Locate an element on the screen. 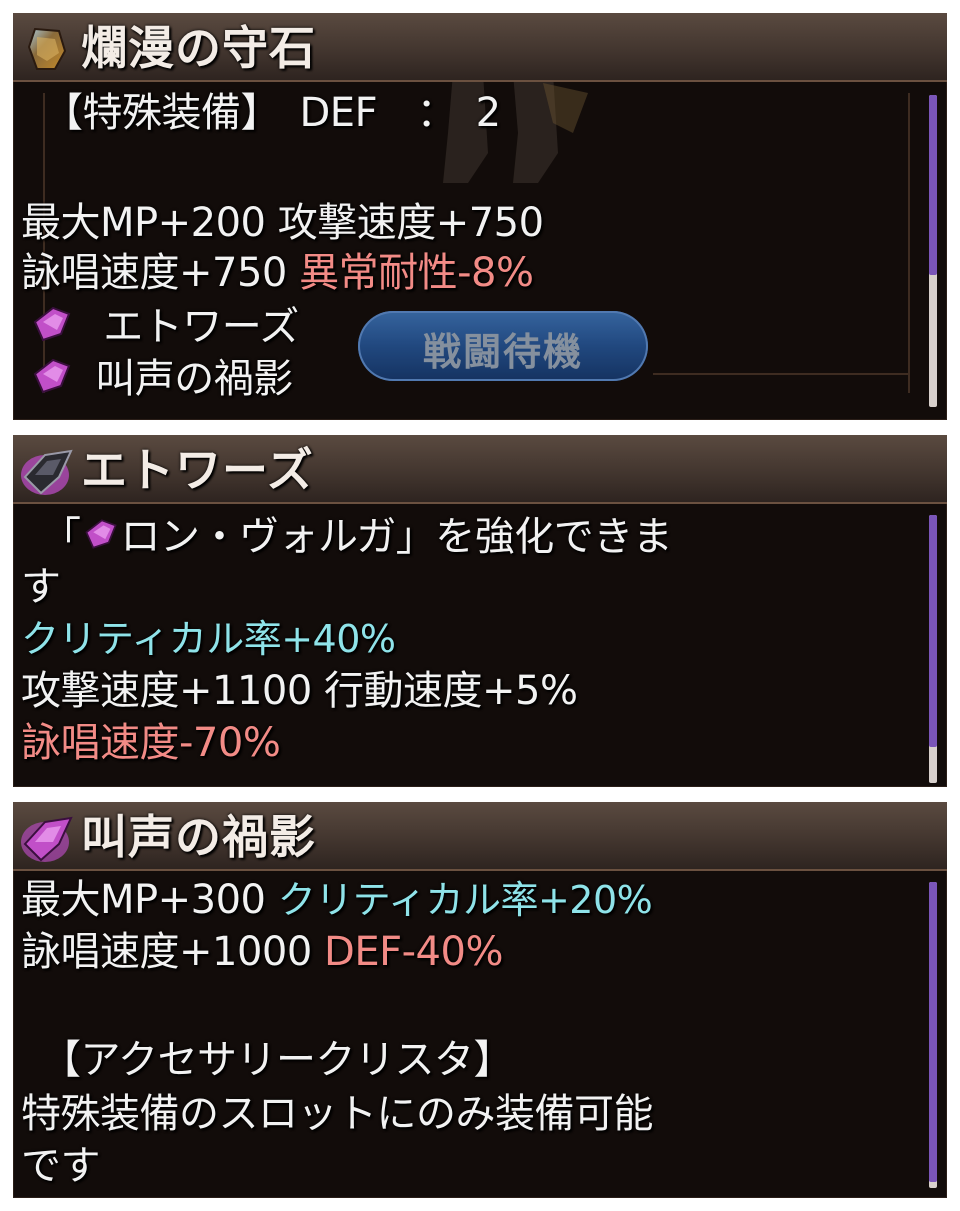 The image size is (960, 1211). socket-line: エトワーズ is located at coordinates (165, 329).